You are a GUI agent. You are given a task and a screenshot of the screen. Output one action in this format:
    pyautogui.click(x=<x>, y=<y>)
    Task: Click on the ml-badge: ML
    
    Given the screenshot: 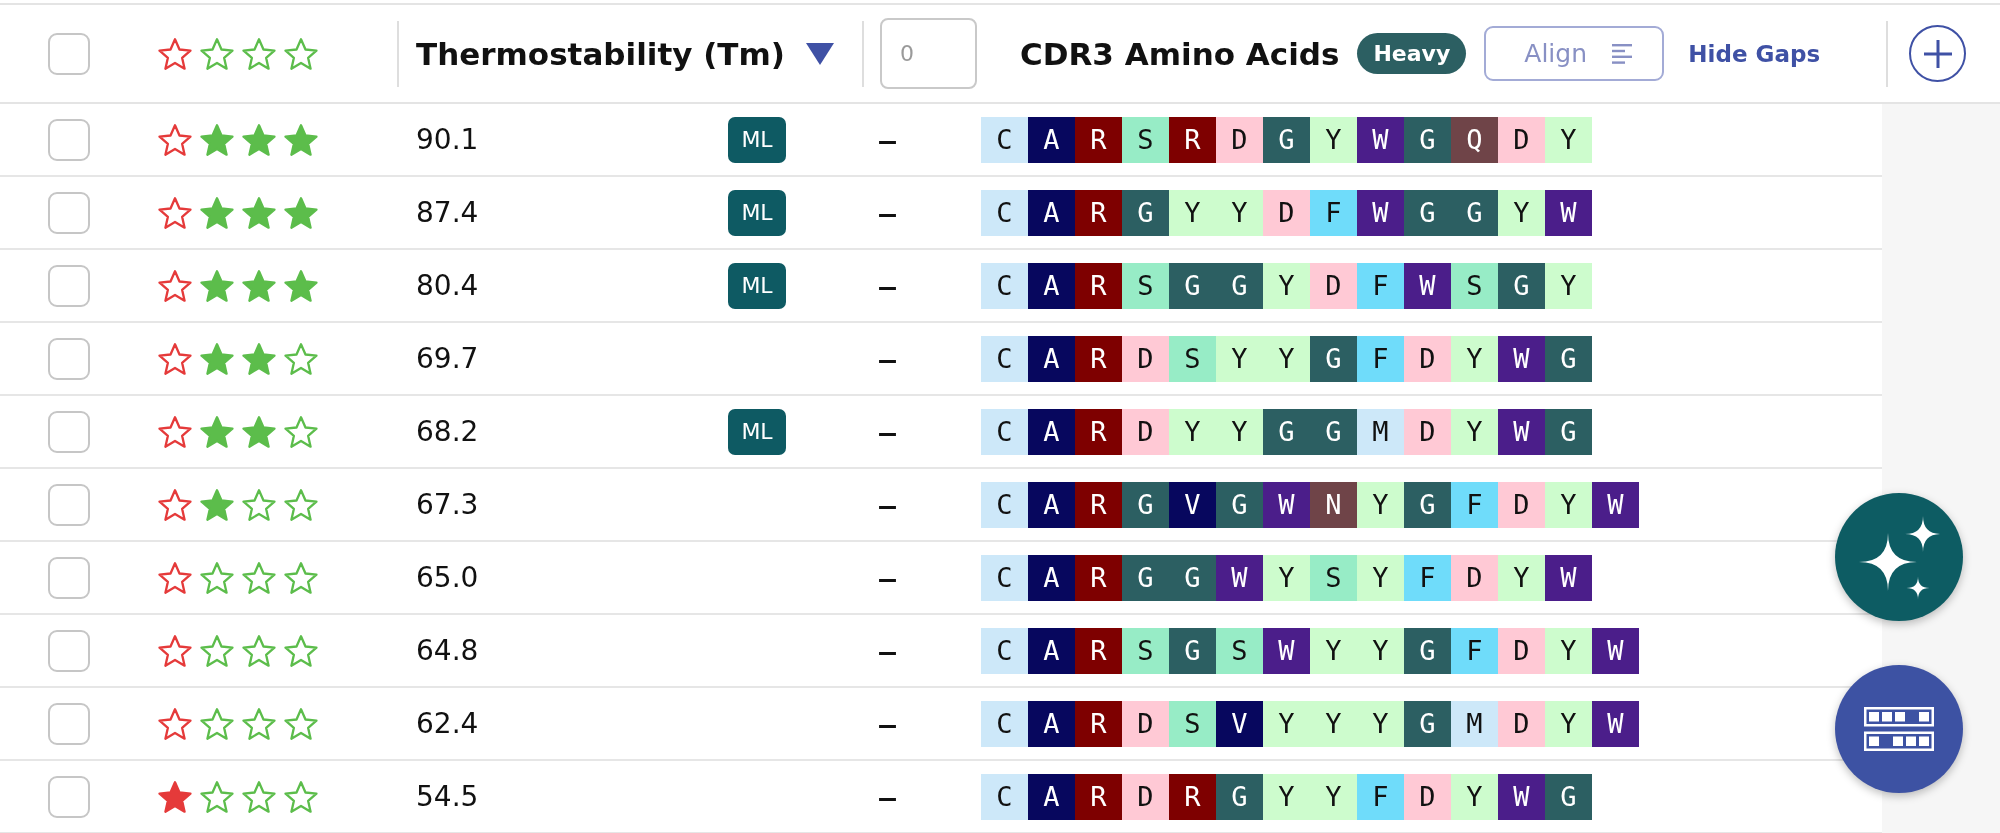 What is the action you would take?
    pyautogui.click(x=757, y=139)
    